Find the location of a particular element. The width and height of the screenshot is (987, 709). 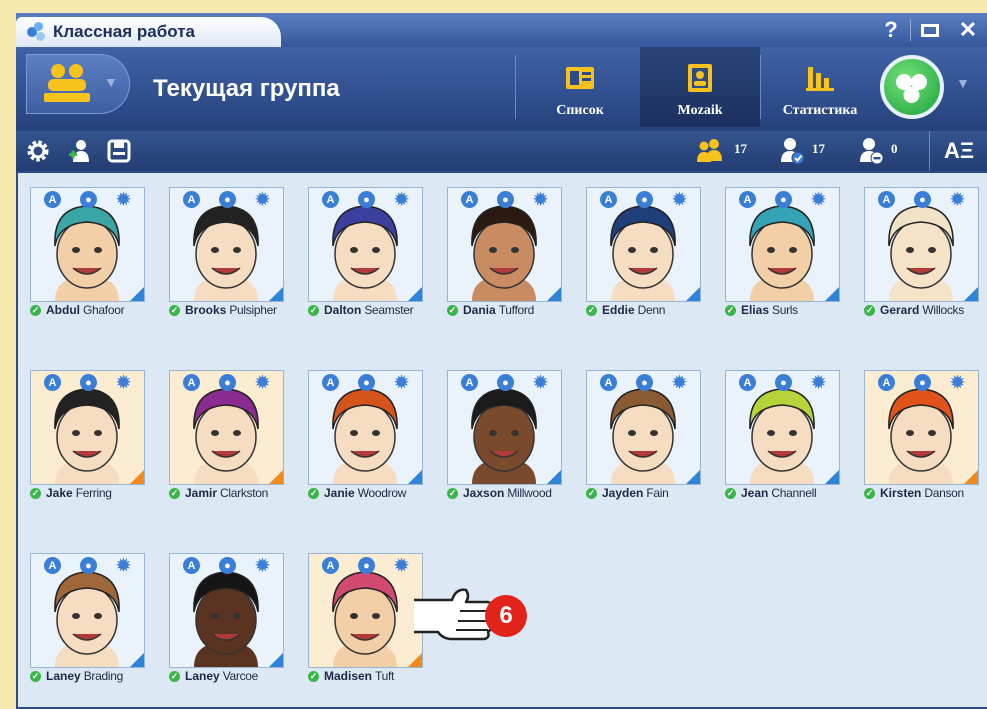

student-card: A ● ✹ ✓ Jayden Fain is located at coordinates (643, 445).